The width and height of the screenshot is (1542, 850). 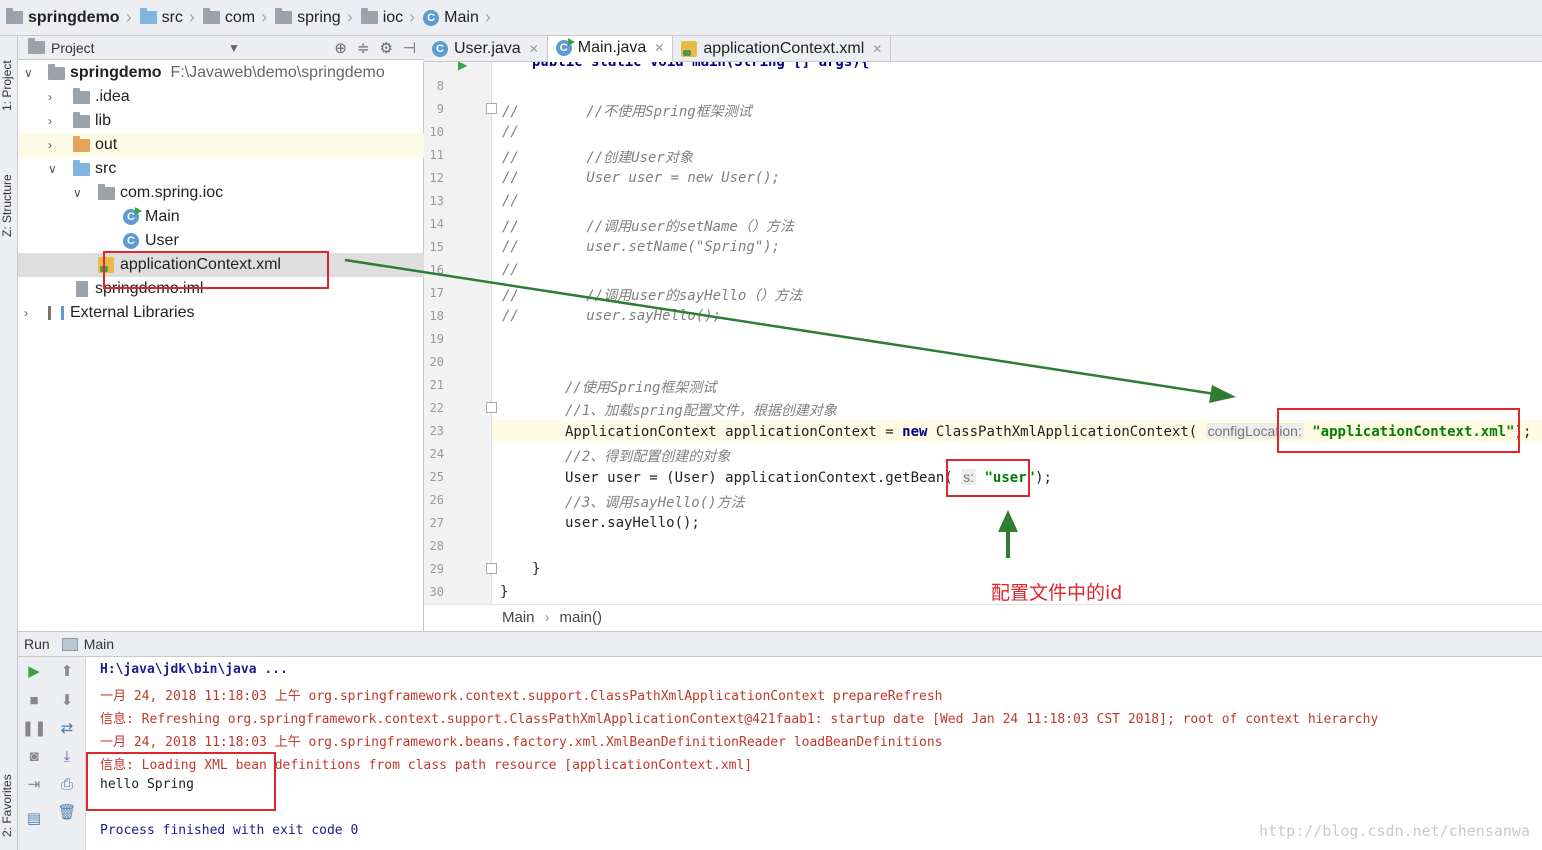 I want to click on annotation-arrow-up-head, so click(x=1008, y=521).